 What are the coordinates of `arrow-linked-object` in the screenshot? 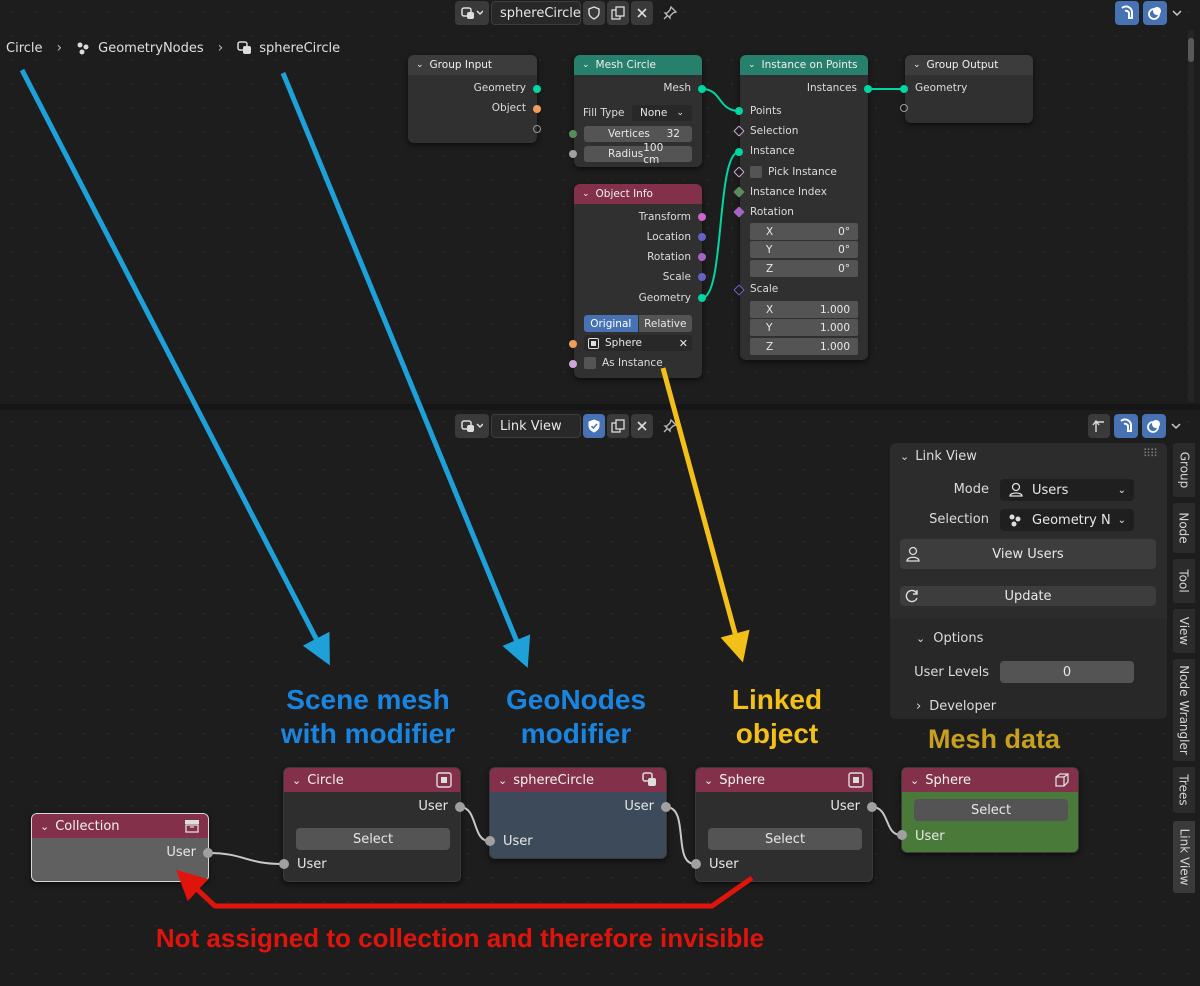 It's located at (705, 515).